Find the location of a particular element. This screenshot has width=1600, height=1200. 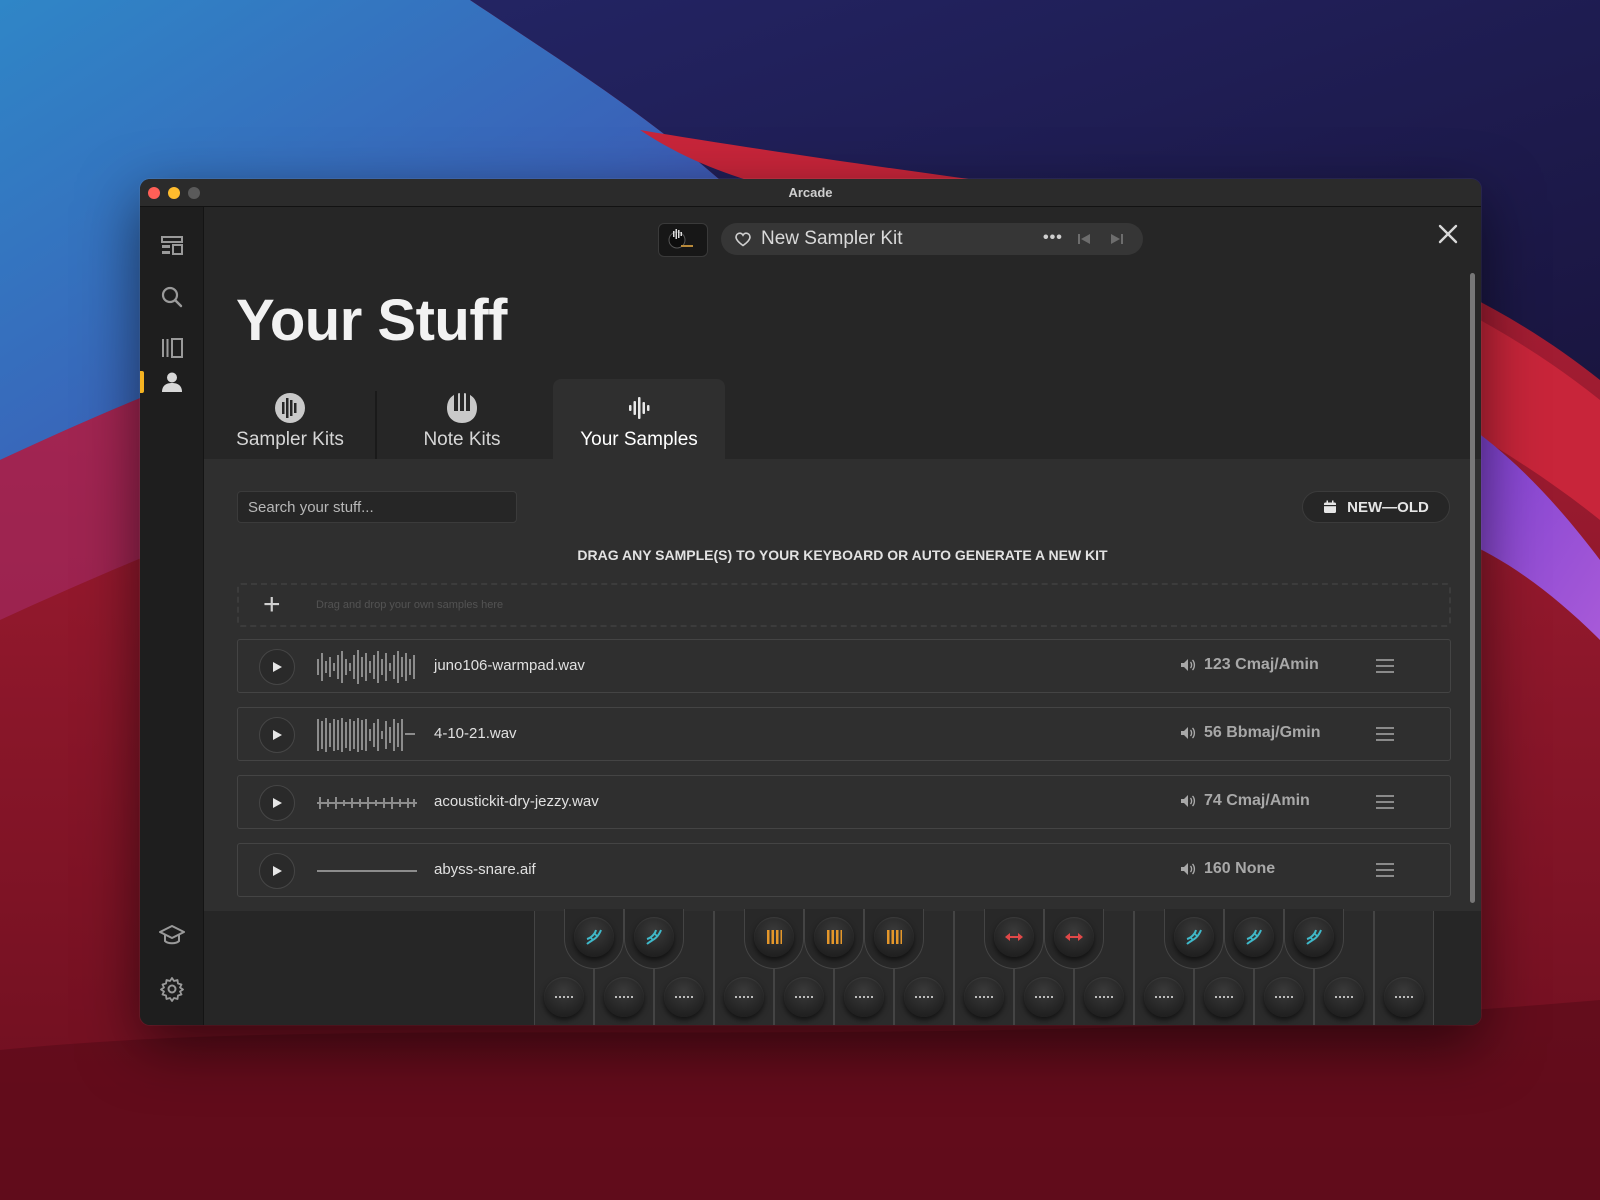

search-input is located at coordinates (377, 507).